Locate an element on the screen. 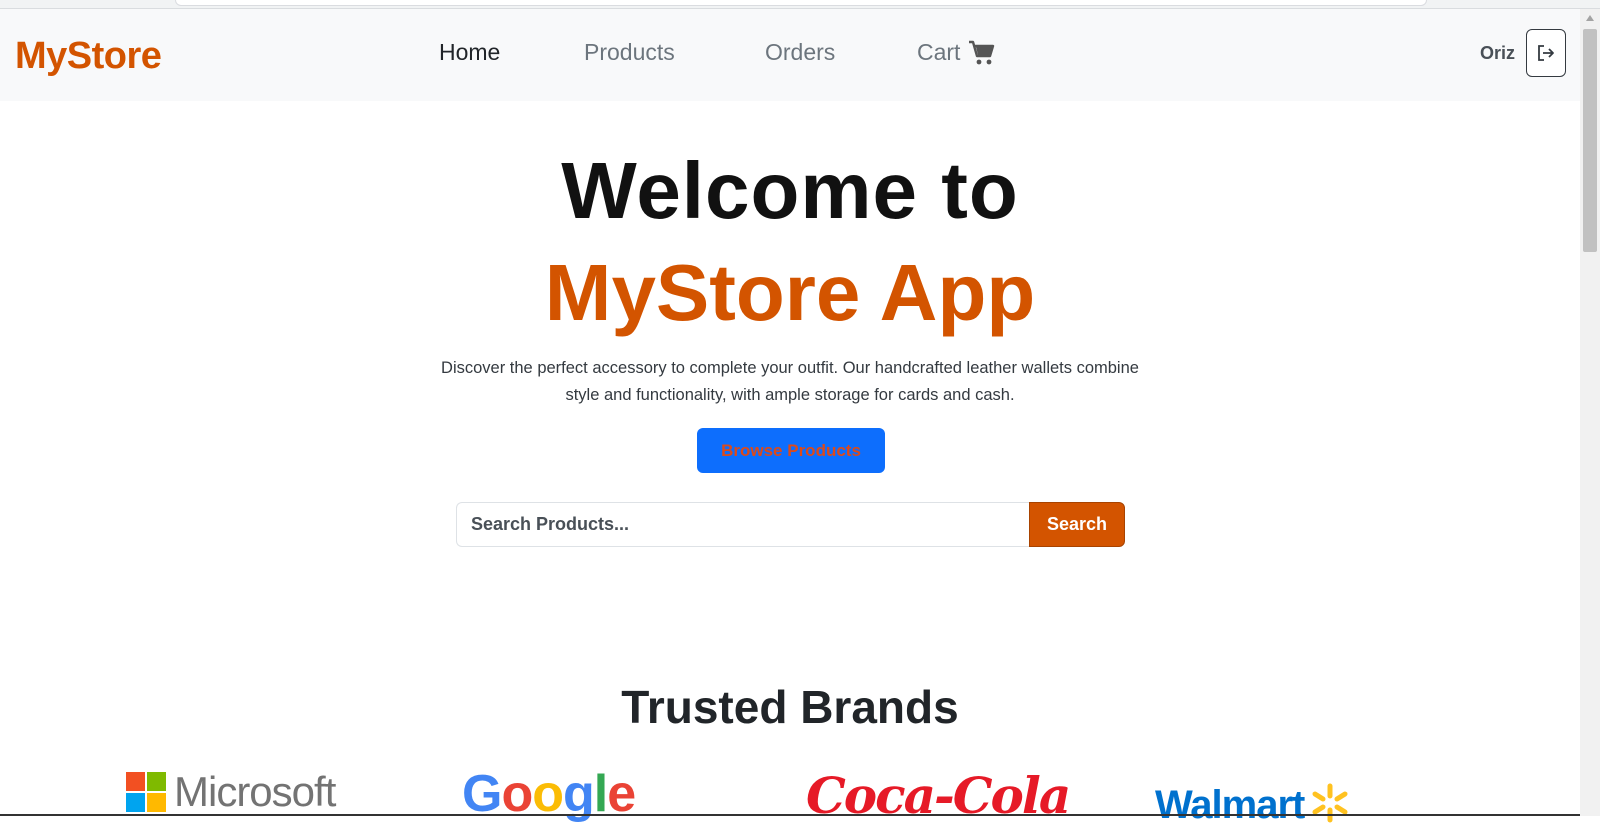 Image resolution: width=1600 pixels, height=828 pixels. search-bar: Search is located at coordinates (790, 524).